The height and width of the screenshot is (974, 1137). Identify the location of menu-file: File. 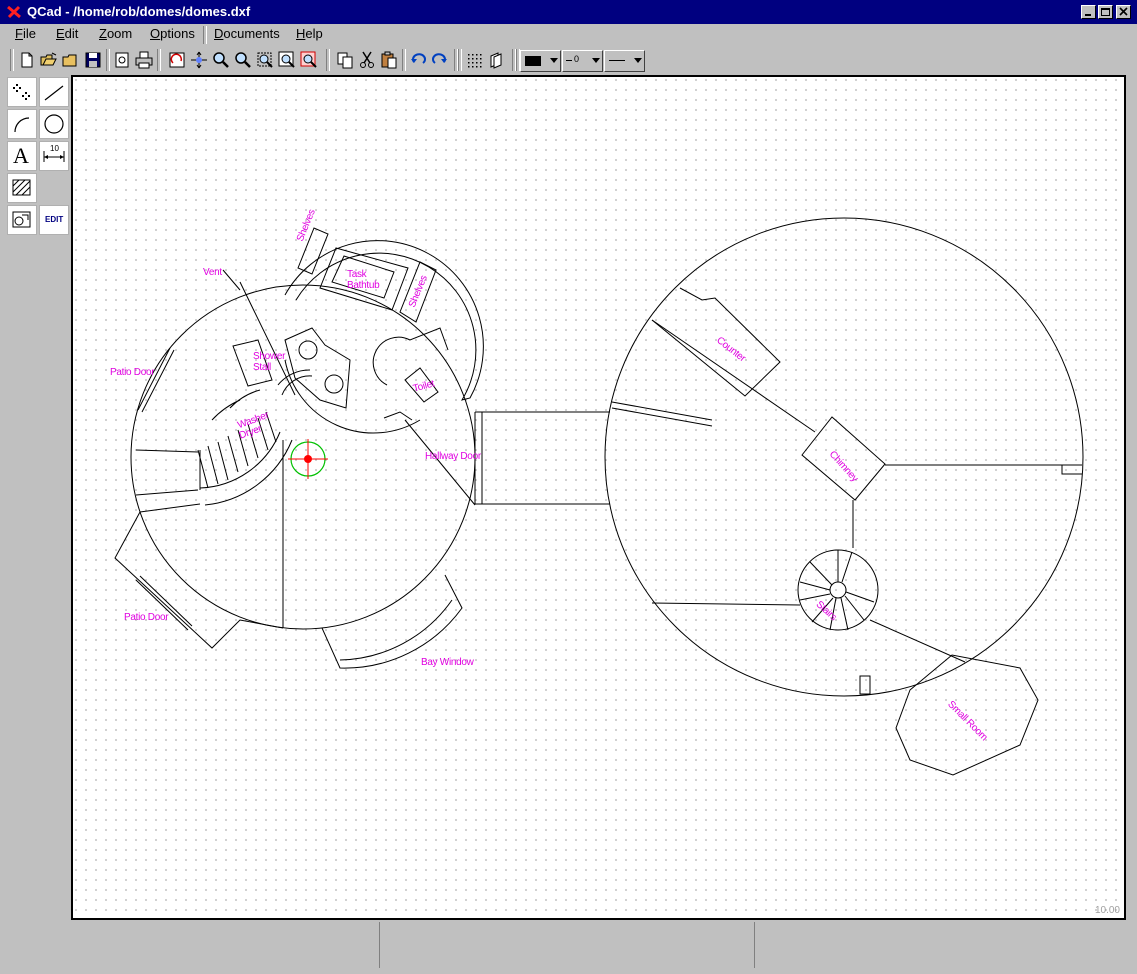
(25, 33).